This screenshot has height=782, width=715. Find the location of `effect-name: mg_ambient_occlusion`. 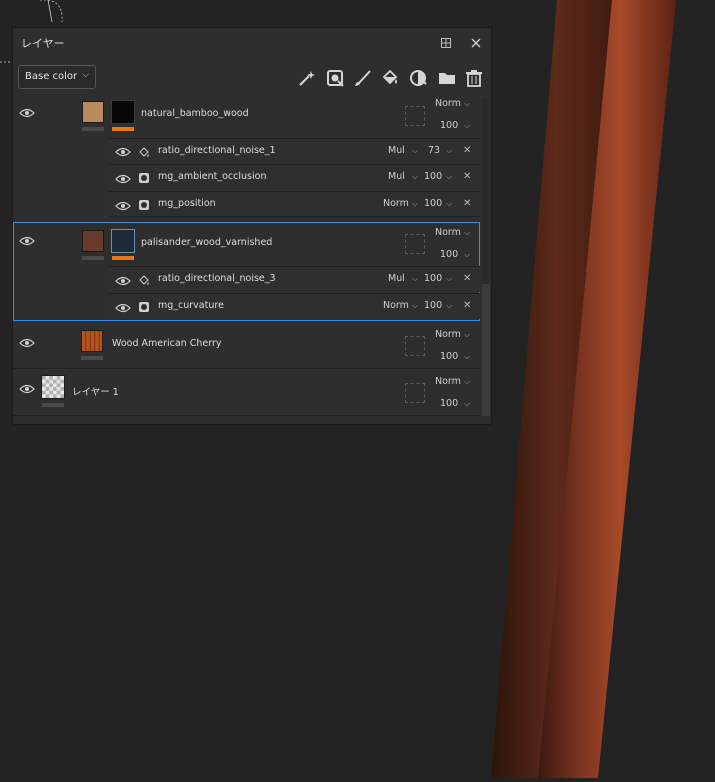

effect-name: mg_ambient_occlusion is located at coordinates (212, 176).